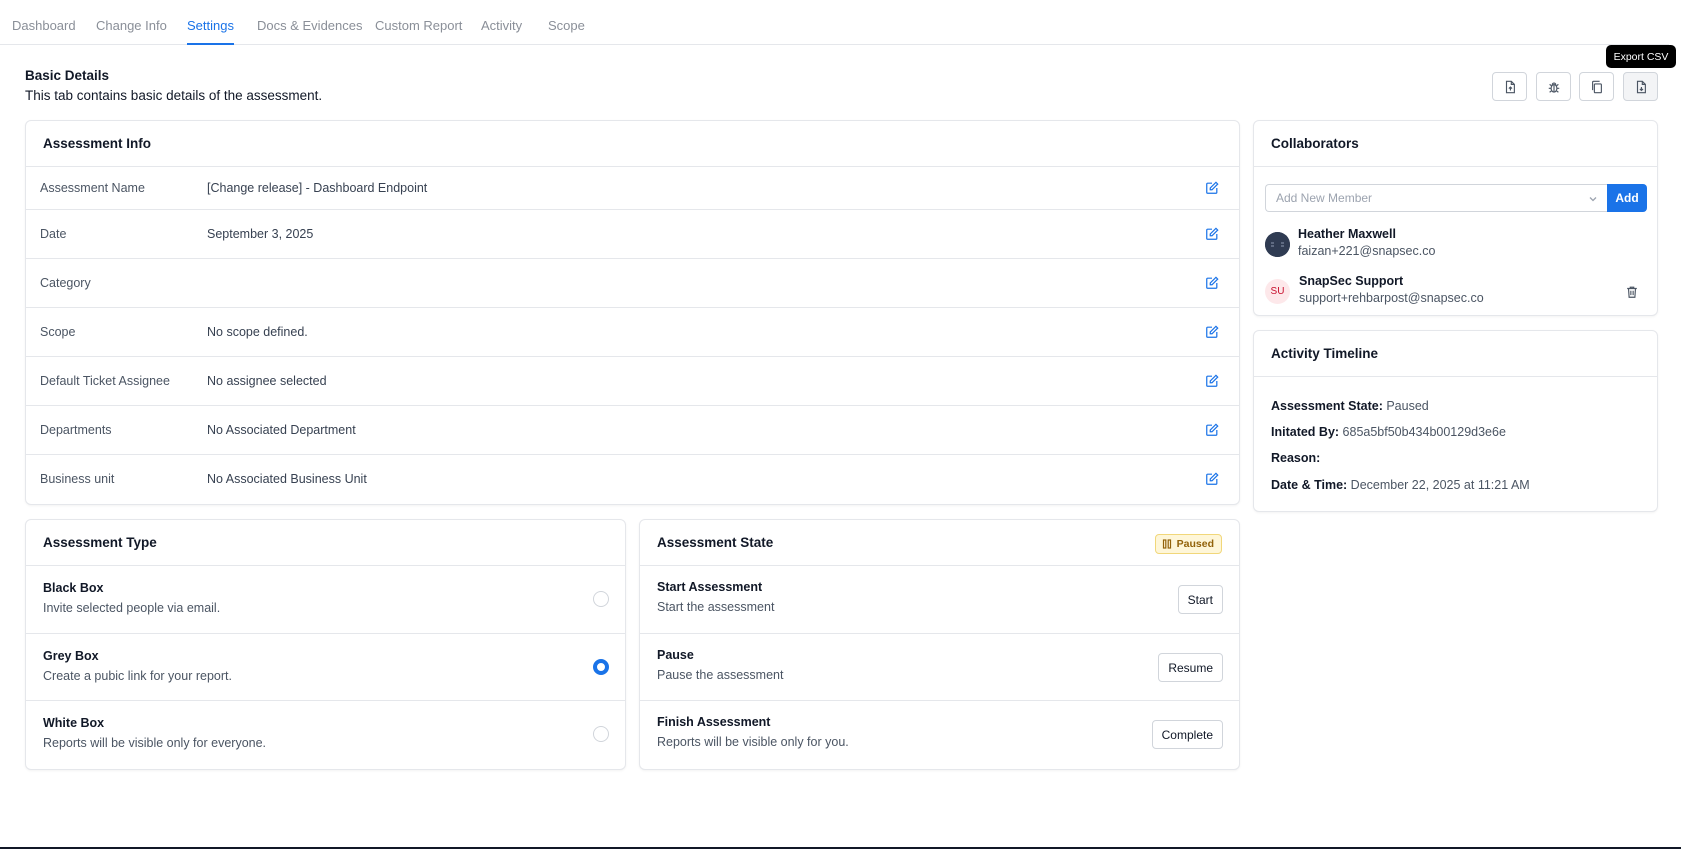 The image size is (1681, 849). I want to click on collaborator-email: support+rehbarpost@snapsec.co, so click(1391, 298).